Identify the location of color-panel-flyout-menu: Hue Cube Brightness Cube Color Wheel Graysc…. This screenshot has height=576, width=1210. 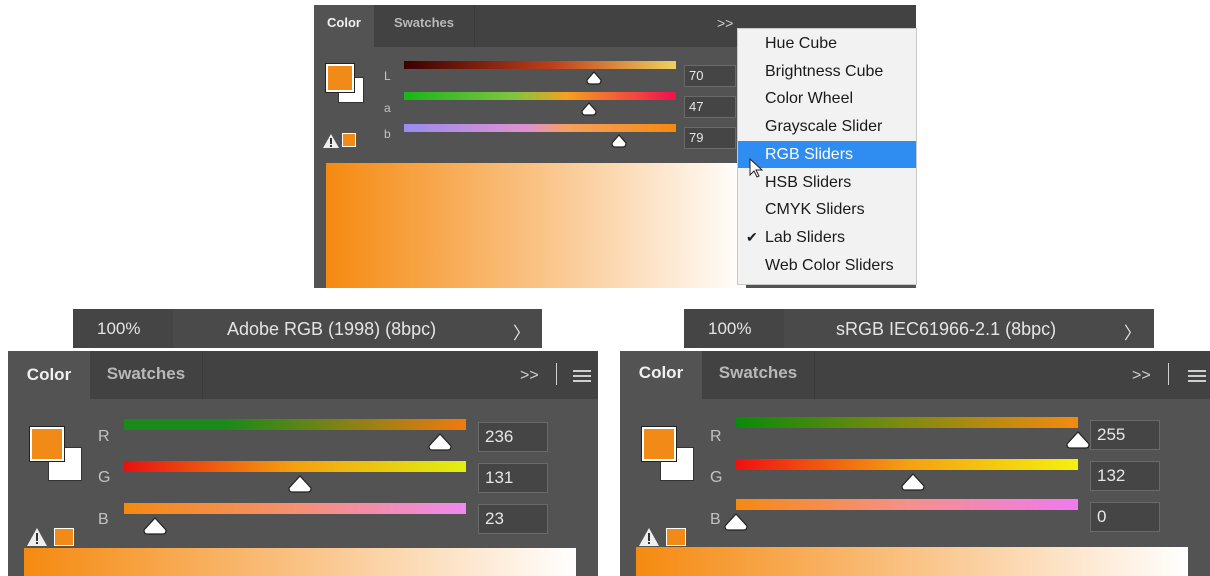
(827, 156).